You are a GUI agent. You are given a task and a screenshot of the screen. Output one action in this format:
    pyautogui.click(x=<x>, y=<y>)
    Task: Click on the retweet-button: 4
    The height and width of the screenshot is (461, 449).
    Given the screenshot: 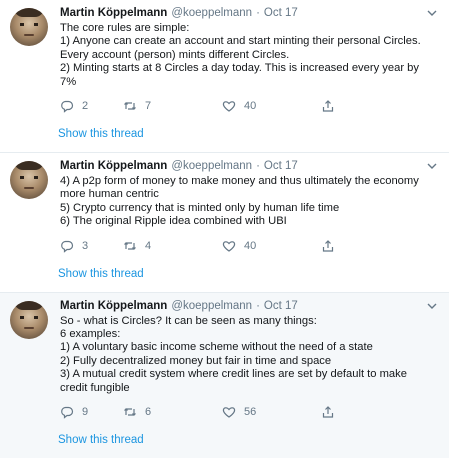 What is the action you would take?
    pyautogui.click(x=172, y=246)
    